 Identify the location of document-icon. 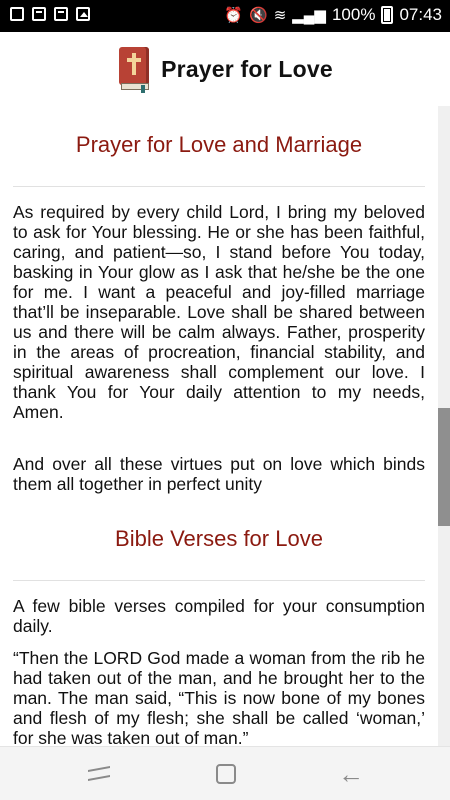
(61, 14).